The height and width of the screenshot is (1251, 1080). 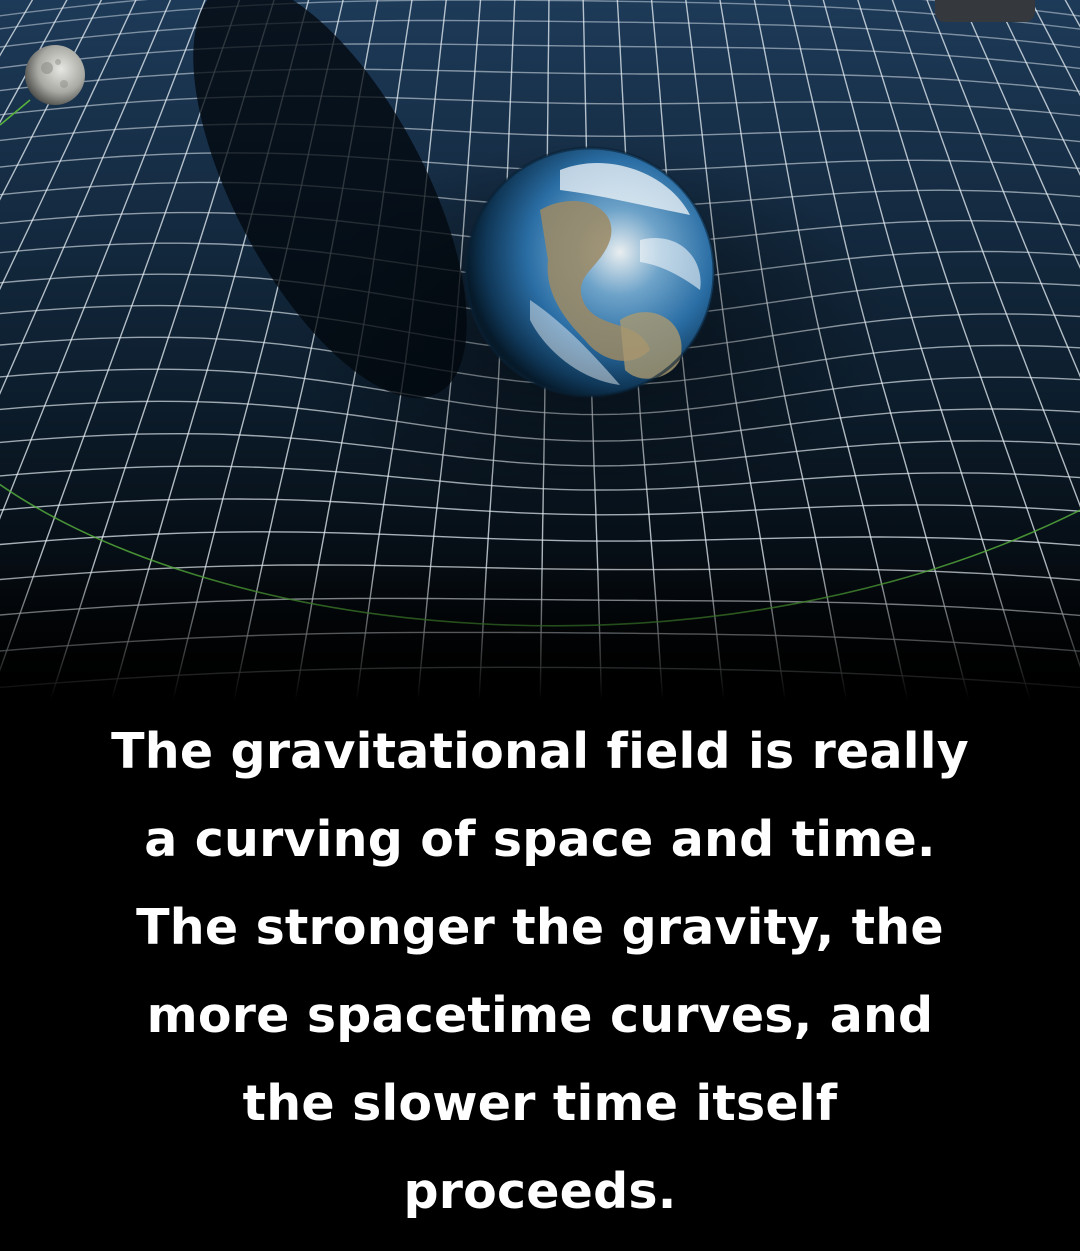 What do you see at coordinates (540, 927) in the screenshot?
I see `caption-line: The stronger the gravity, the` at bounding box center [540, 927].